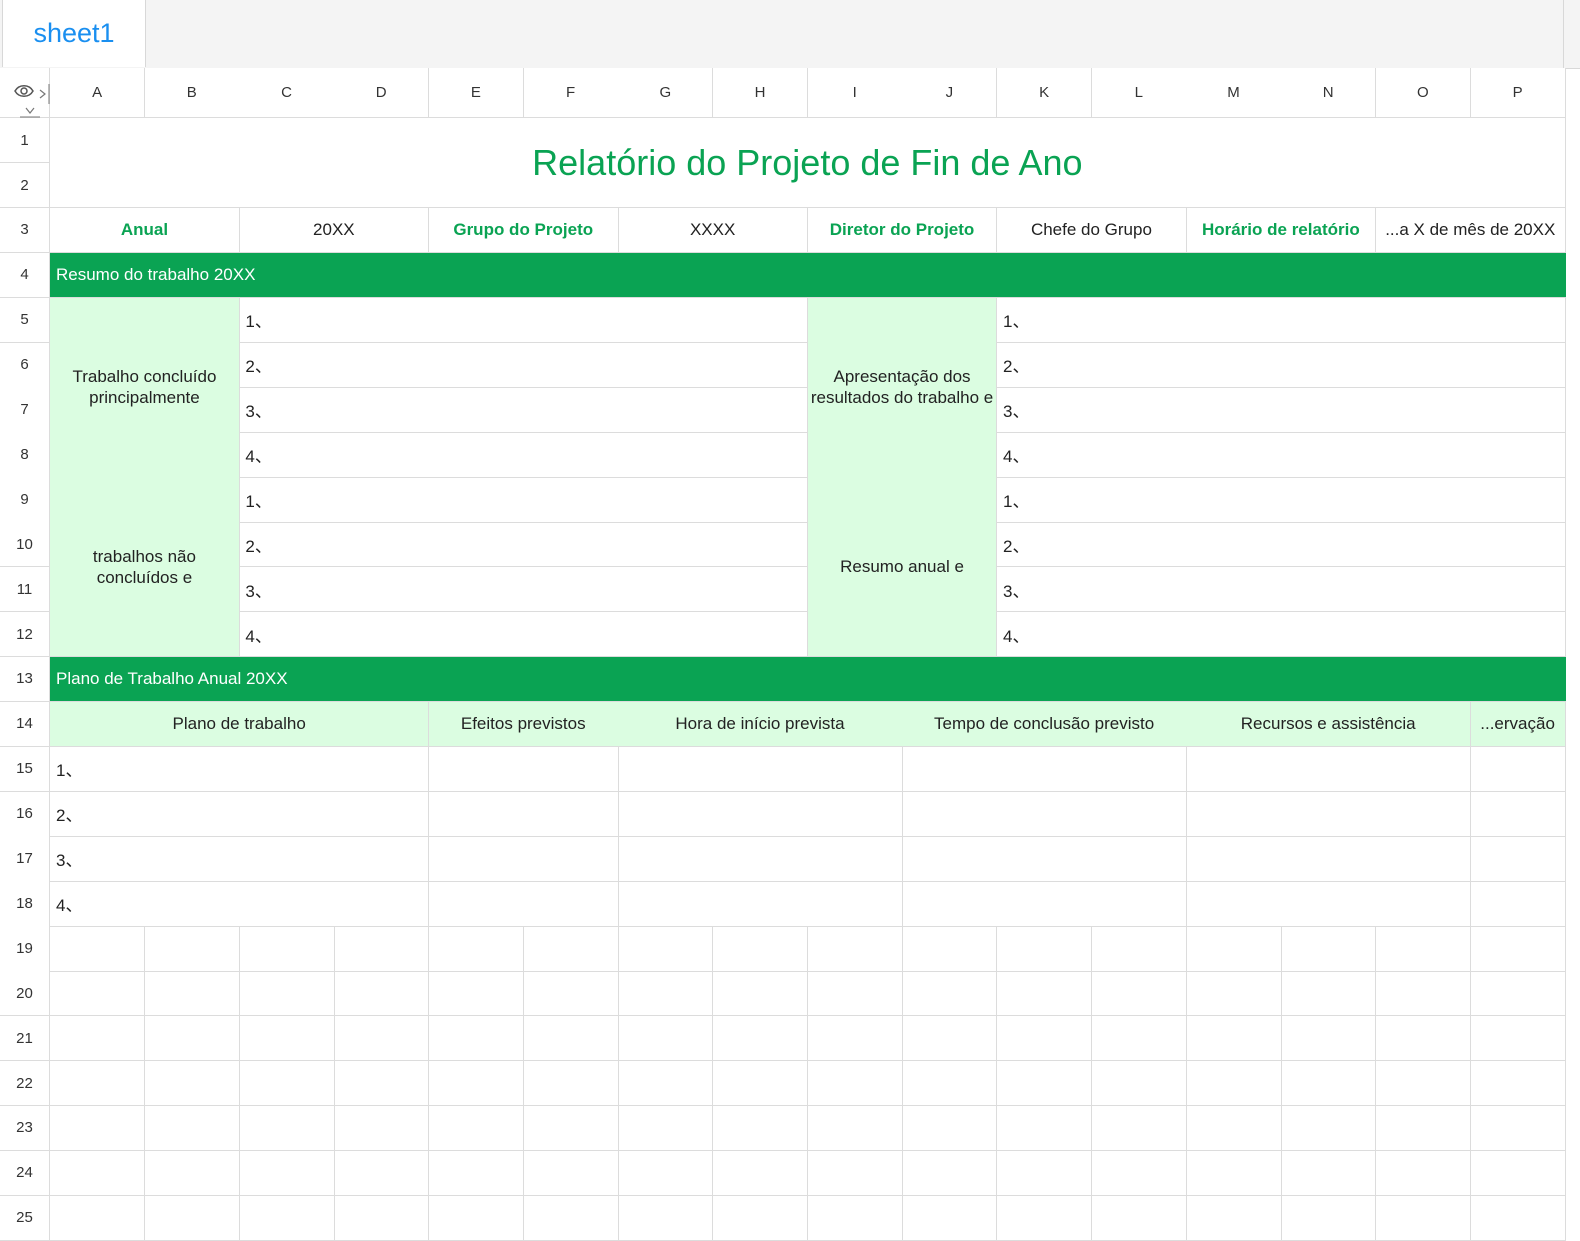 This screenshot has height=1241, width=1580. What do you see at coordinates (287, 93) in the screenshot?
I see `column-header: C` at bounding box center [287, 93].